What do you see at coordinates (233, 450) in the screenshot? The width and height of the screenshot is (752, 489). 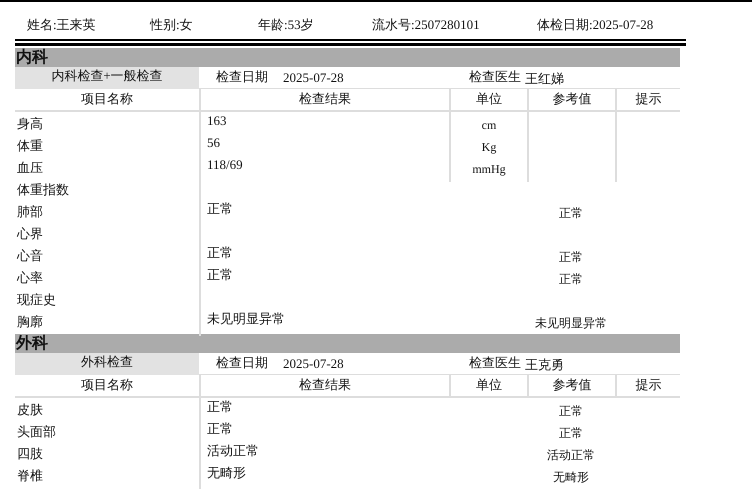 I see `result-value: 活动正常` at bounding box center [233, 450].